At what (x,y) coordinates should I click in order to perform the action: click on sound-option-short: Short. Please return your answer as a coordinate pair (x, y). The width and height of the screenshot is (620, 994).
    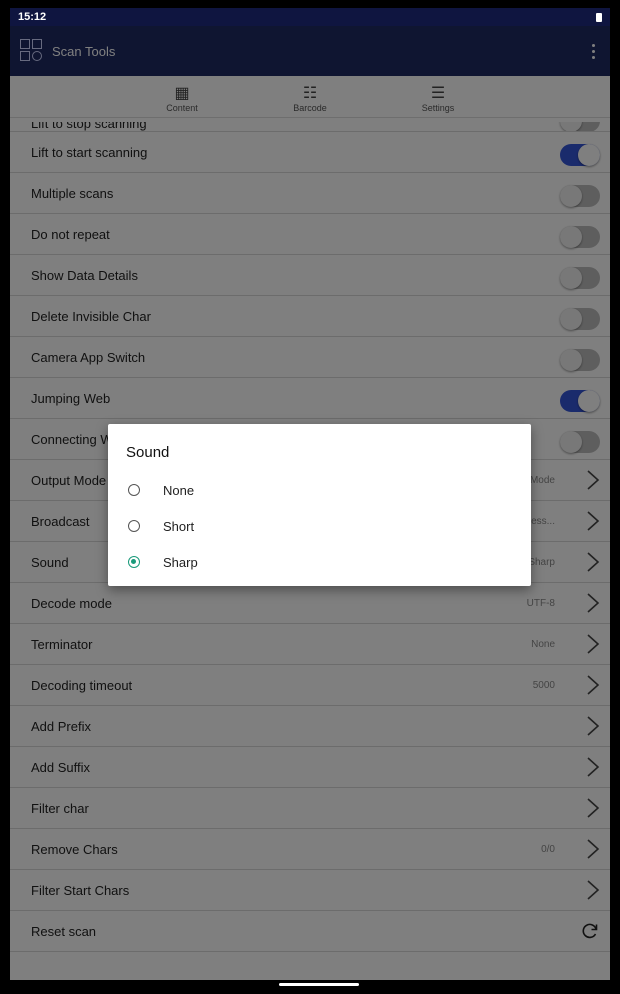
    Looking at the image, I should click on (319, 526).